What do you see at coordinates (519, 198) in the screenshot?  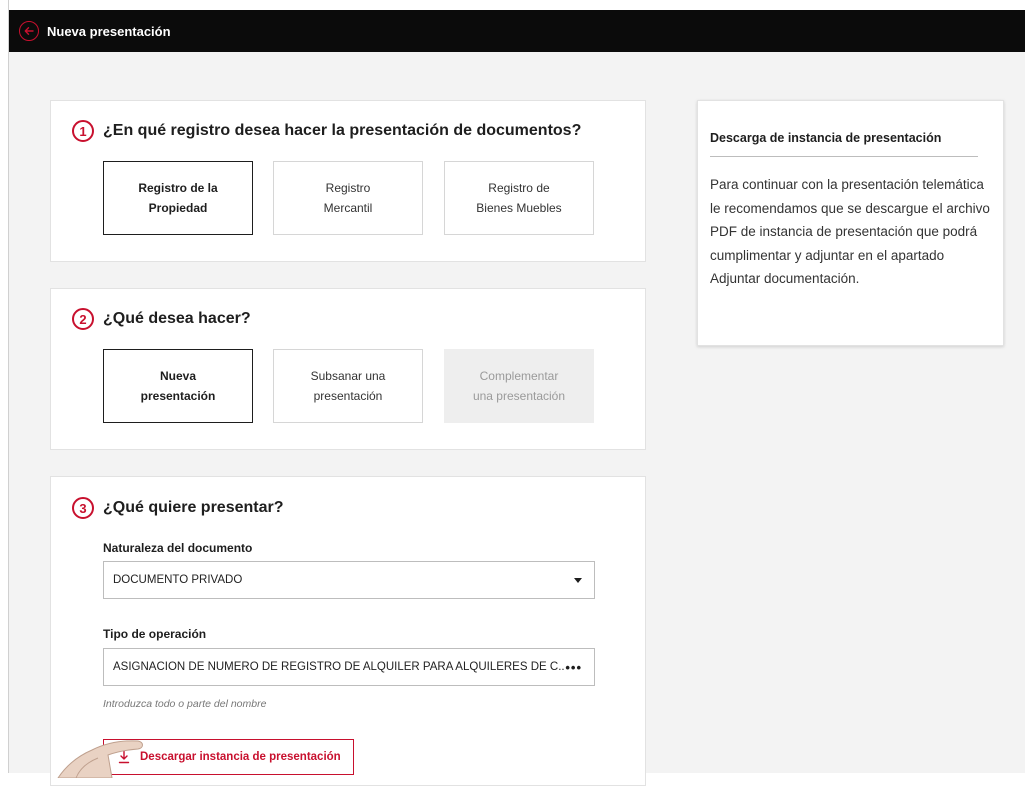 I see `option-registro-bienes-muebles: Registro de Bienes Muebles` at bounding box center [519, 198].